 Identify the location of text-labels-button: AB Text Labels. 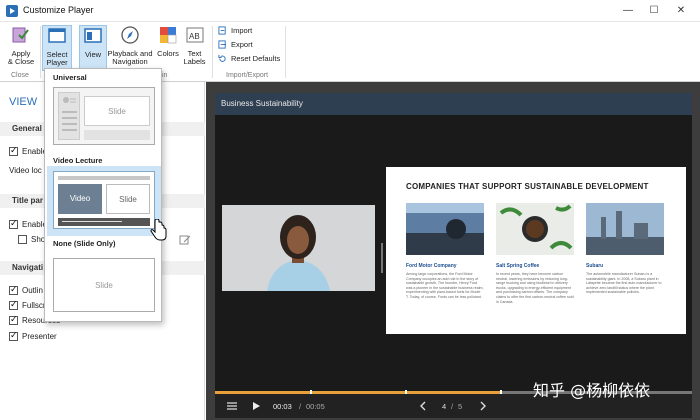
(194, 46).